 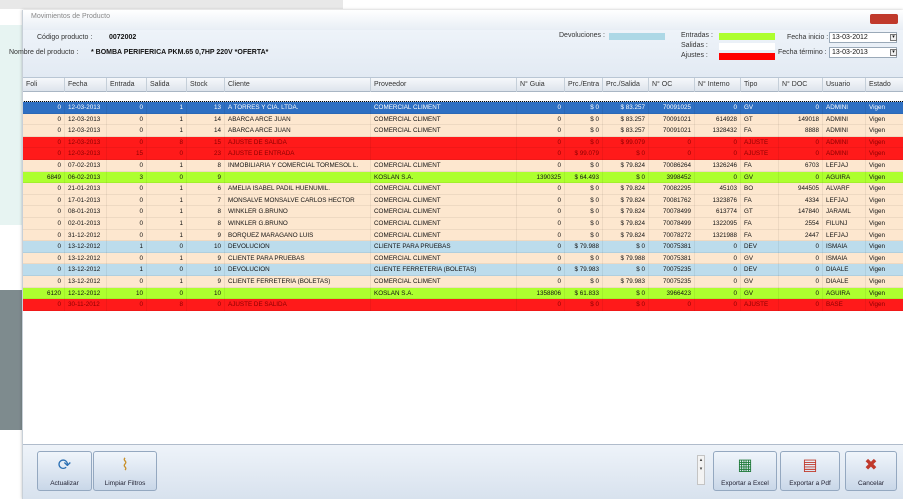 What do you see at coordinates (86, 270) in the screenshot?
I see `table-cell: 13-12-2012` at bounding box center [86, 270].